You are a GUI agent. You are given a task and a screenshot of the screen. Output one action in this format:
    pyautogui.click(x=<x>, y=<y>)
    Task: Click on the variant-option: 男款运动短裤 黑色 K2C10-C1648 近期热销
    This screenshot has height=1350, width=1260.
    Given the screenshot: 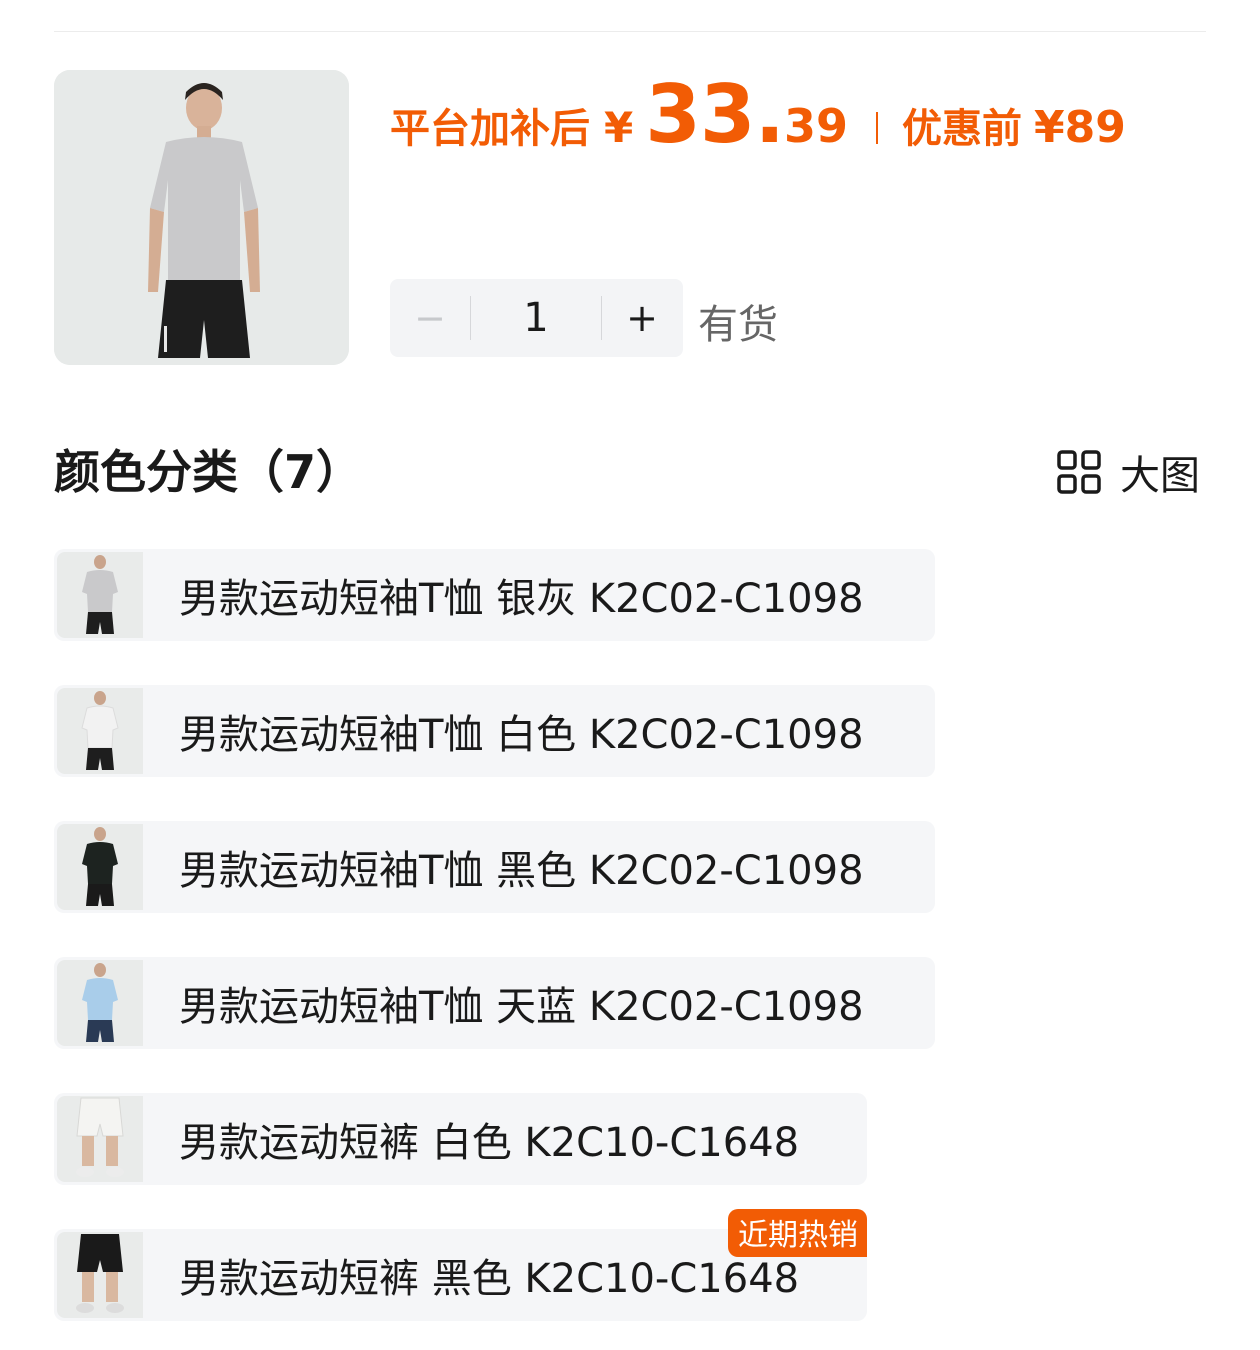 What is the action you would take?
    pyautogui.click(x=460, y=1265)
    